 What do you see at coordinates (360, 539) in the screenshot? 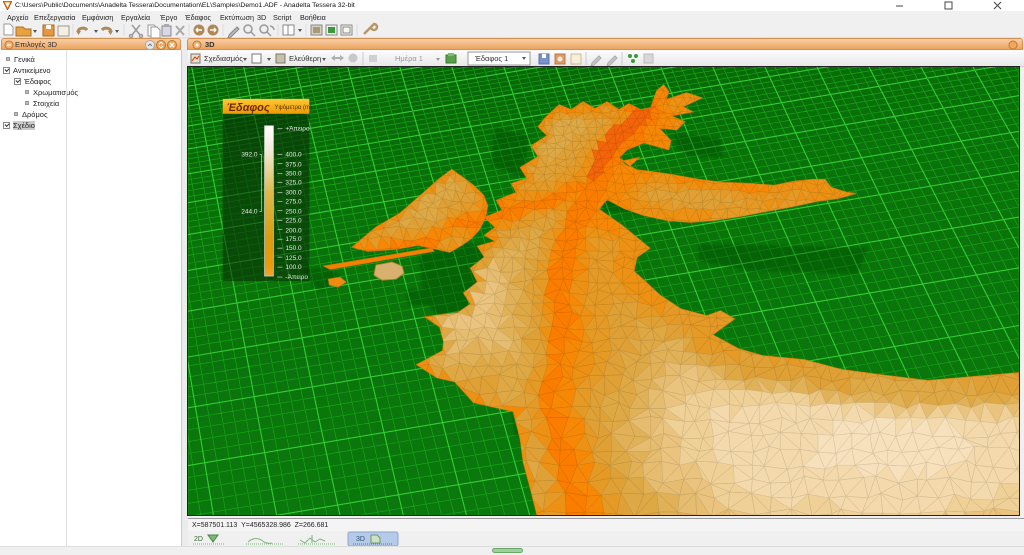
I see `svg-text: 3D` at bounding box center [360, 539].